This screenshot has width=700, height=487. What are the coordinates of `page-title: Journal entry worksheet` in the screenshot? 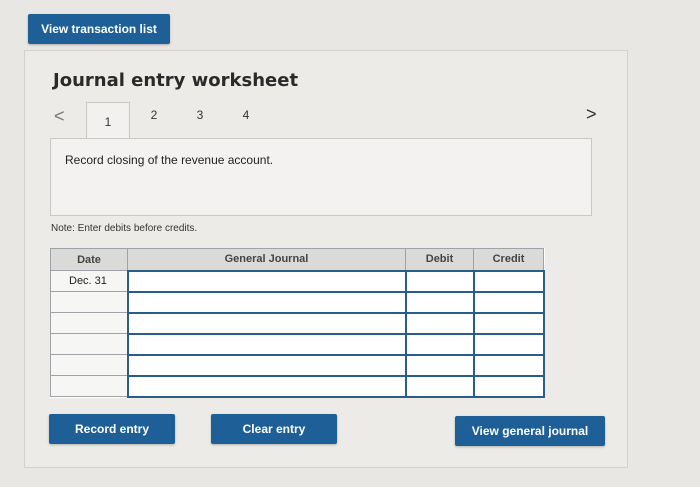 It's located at (176, 80).